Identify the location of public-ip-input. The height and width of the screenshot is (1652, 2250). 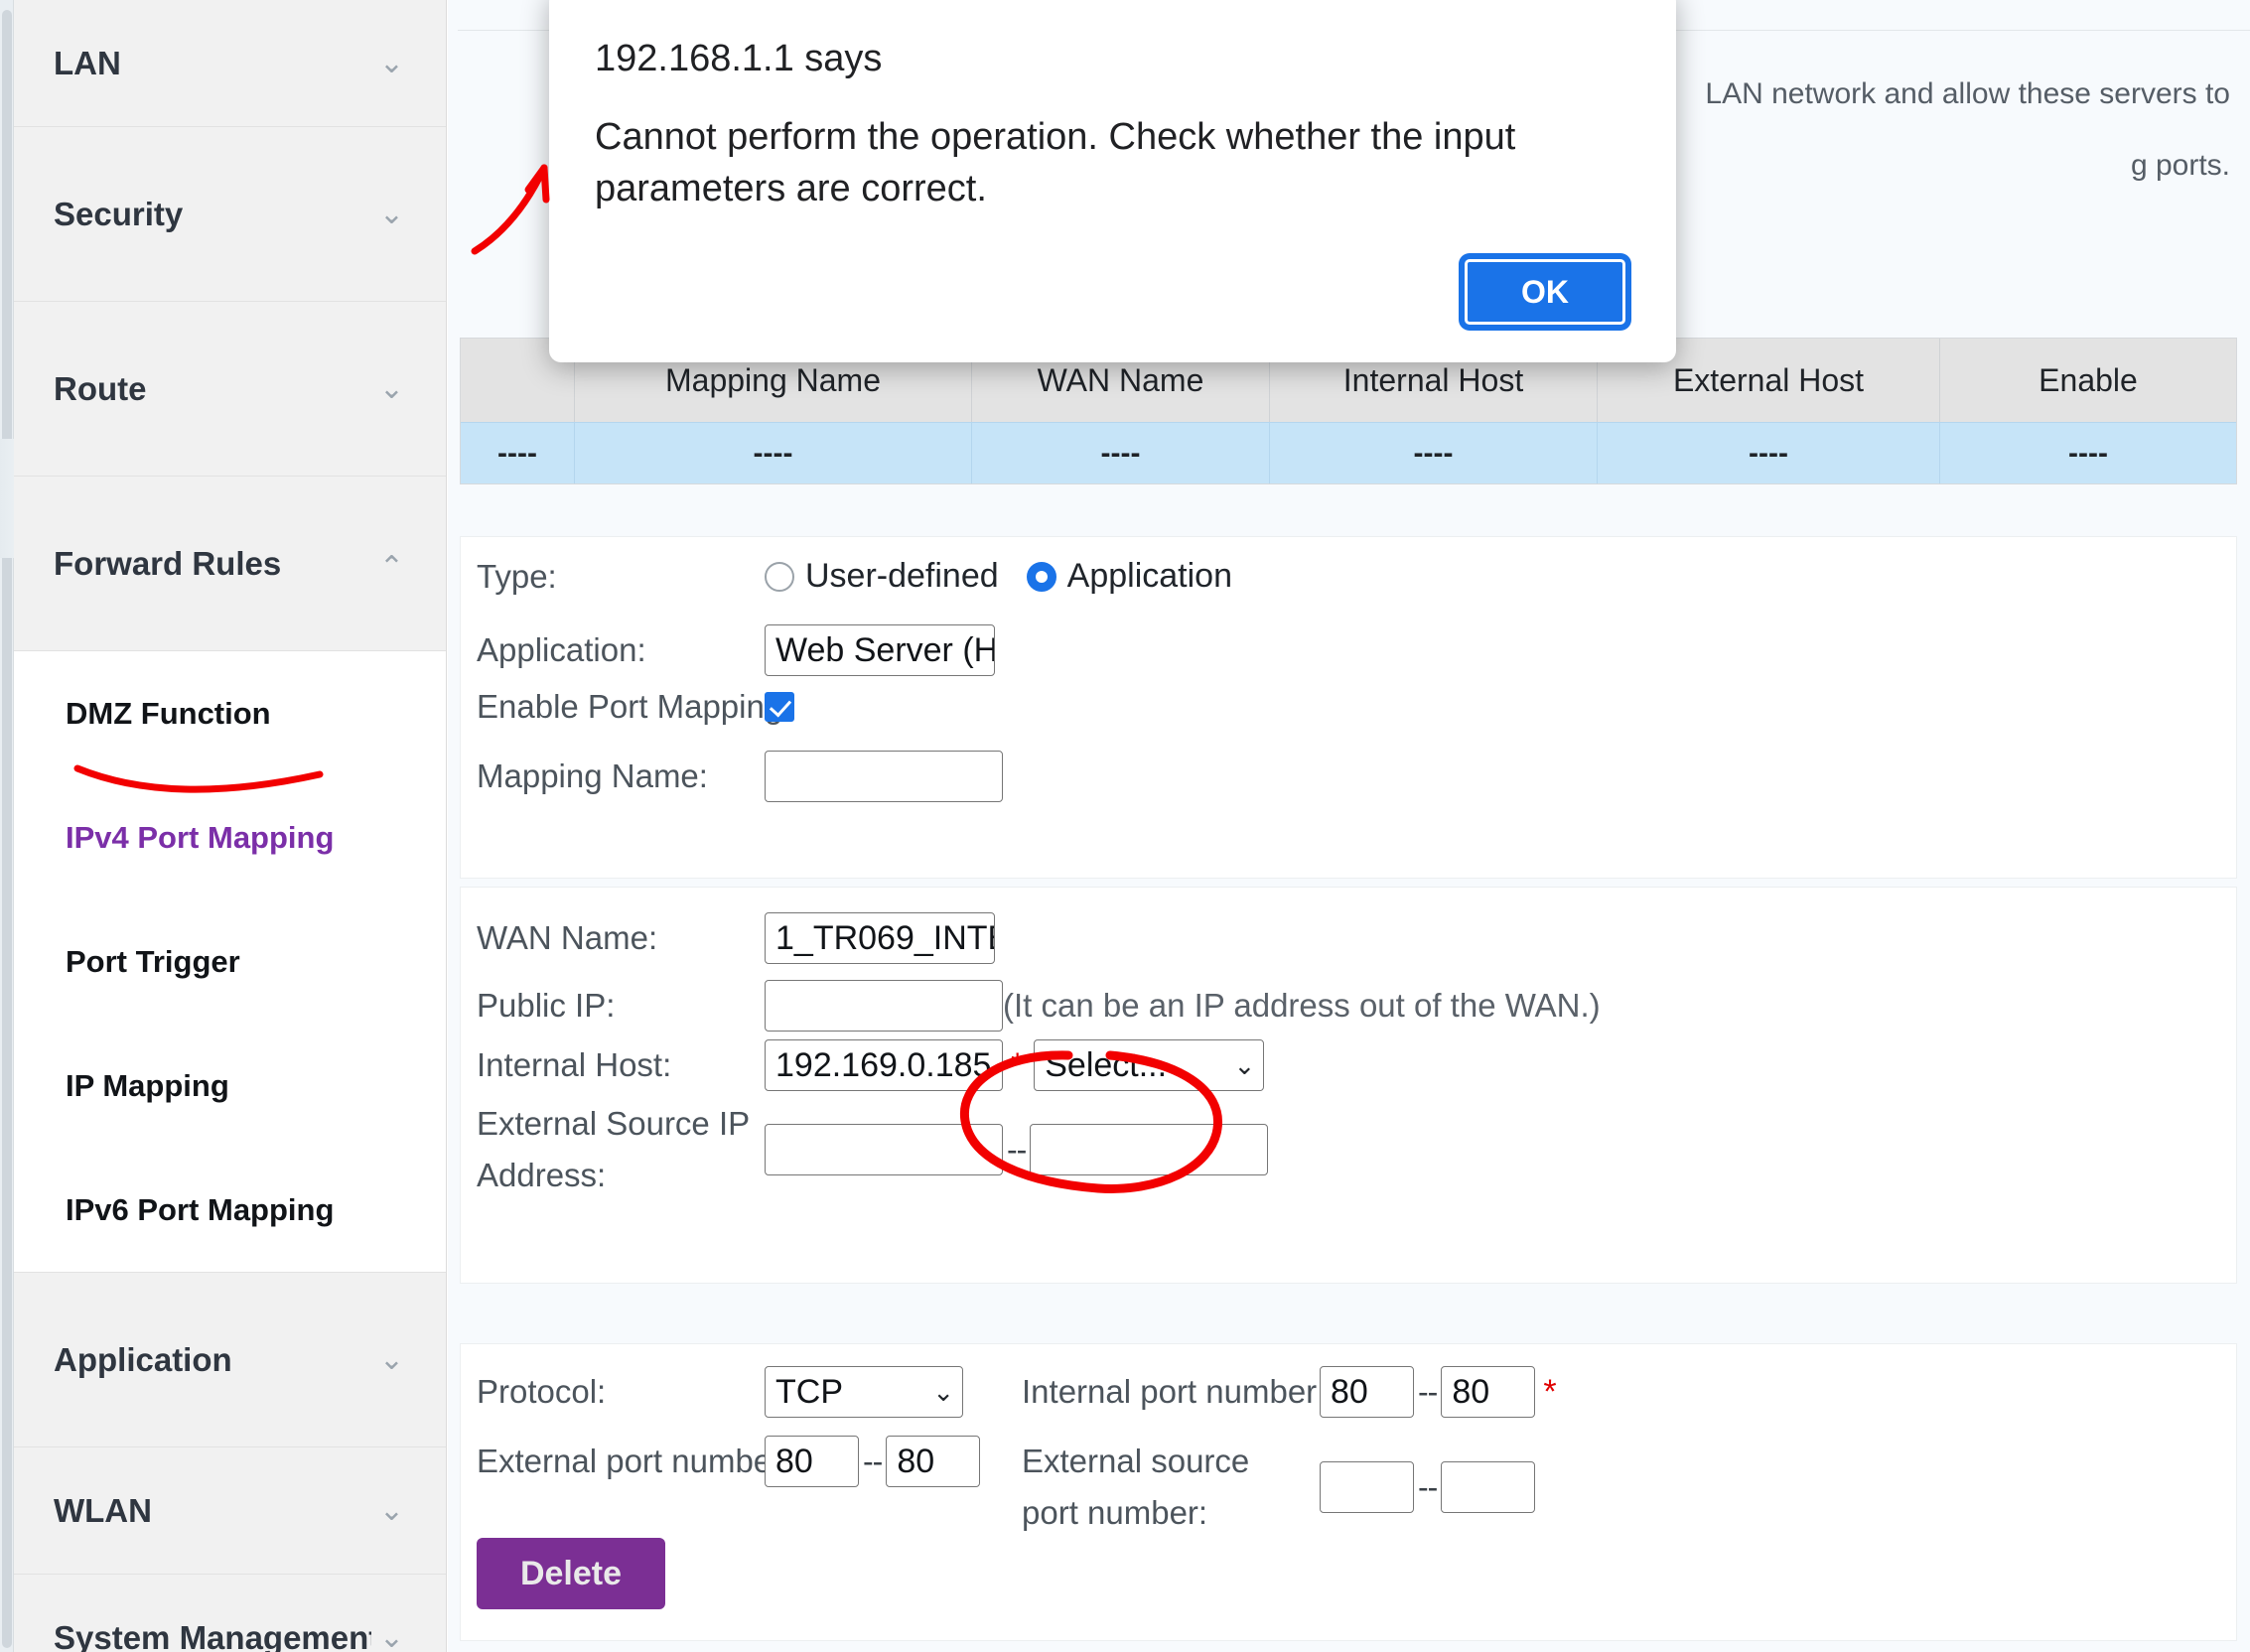
(884, 1006).